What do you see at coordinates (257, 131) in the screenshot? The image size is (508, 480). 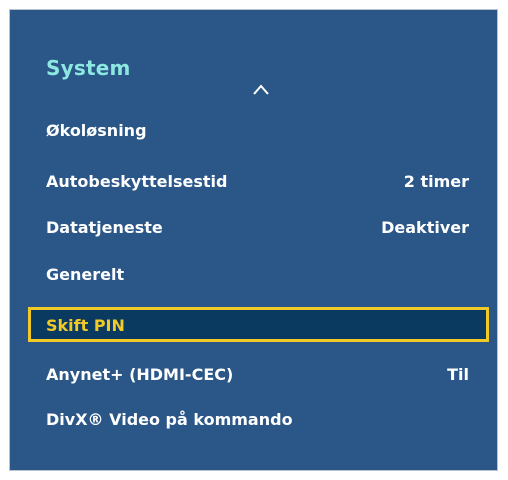 I see `menu-item-okolosning: Økoløsning` at bounding box center [257, 131].